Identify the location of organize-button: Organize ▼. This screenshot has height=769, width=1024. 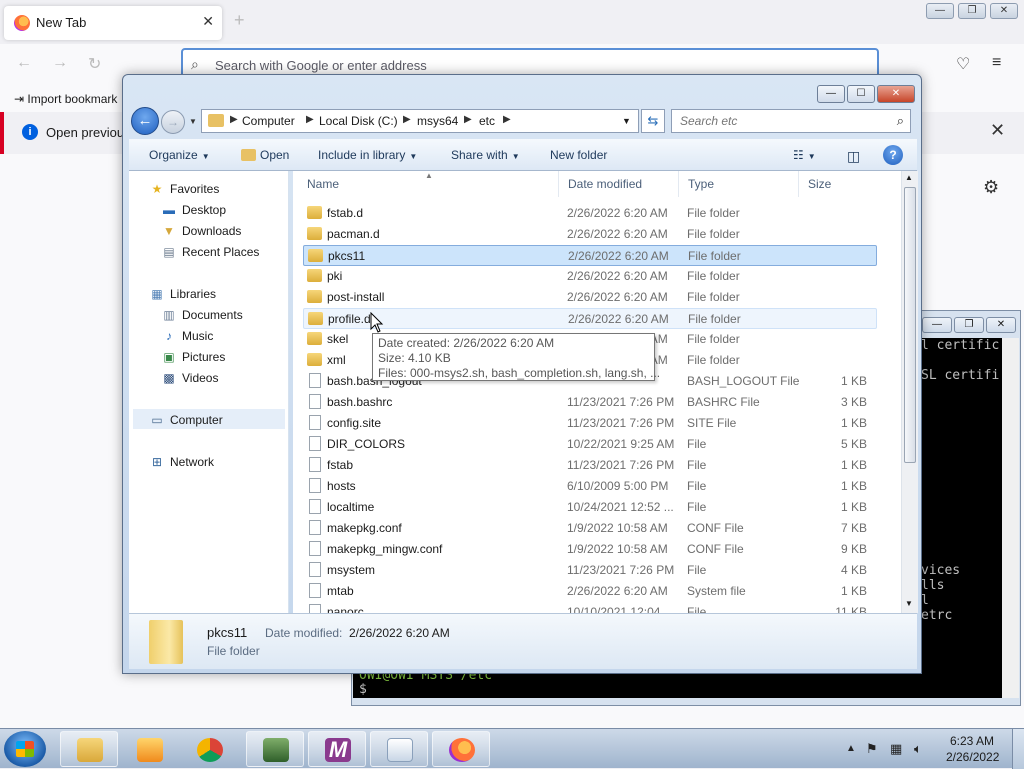
(179, 155).